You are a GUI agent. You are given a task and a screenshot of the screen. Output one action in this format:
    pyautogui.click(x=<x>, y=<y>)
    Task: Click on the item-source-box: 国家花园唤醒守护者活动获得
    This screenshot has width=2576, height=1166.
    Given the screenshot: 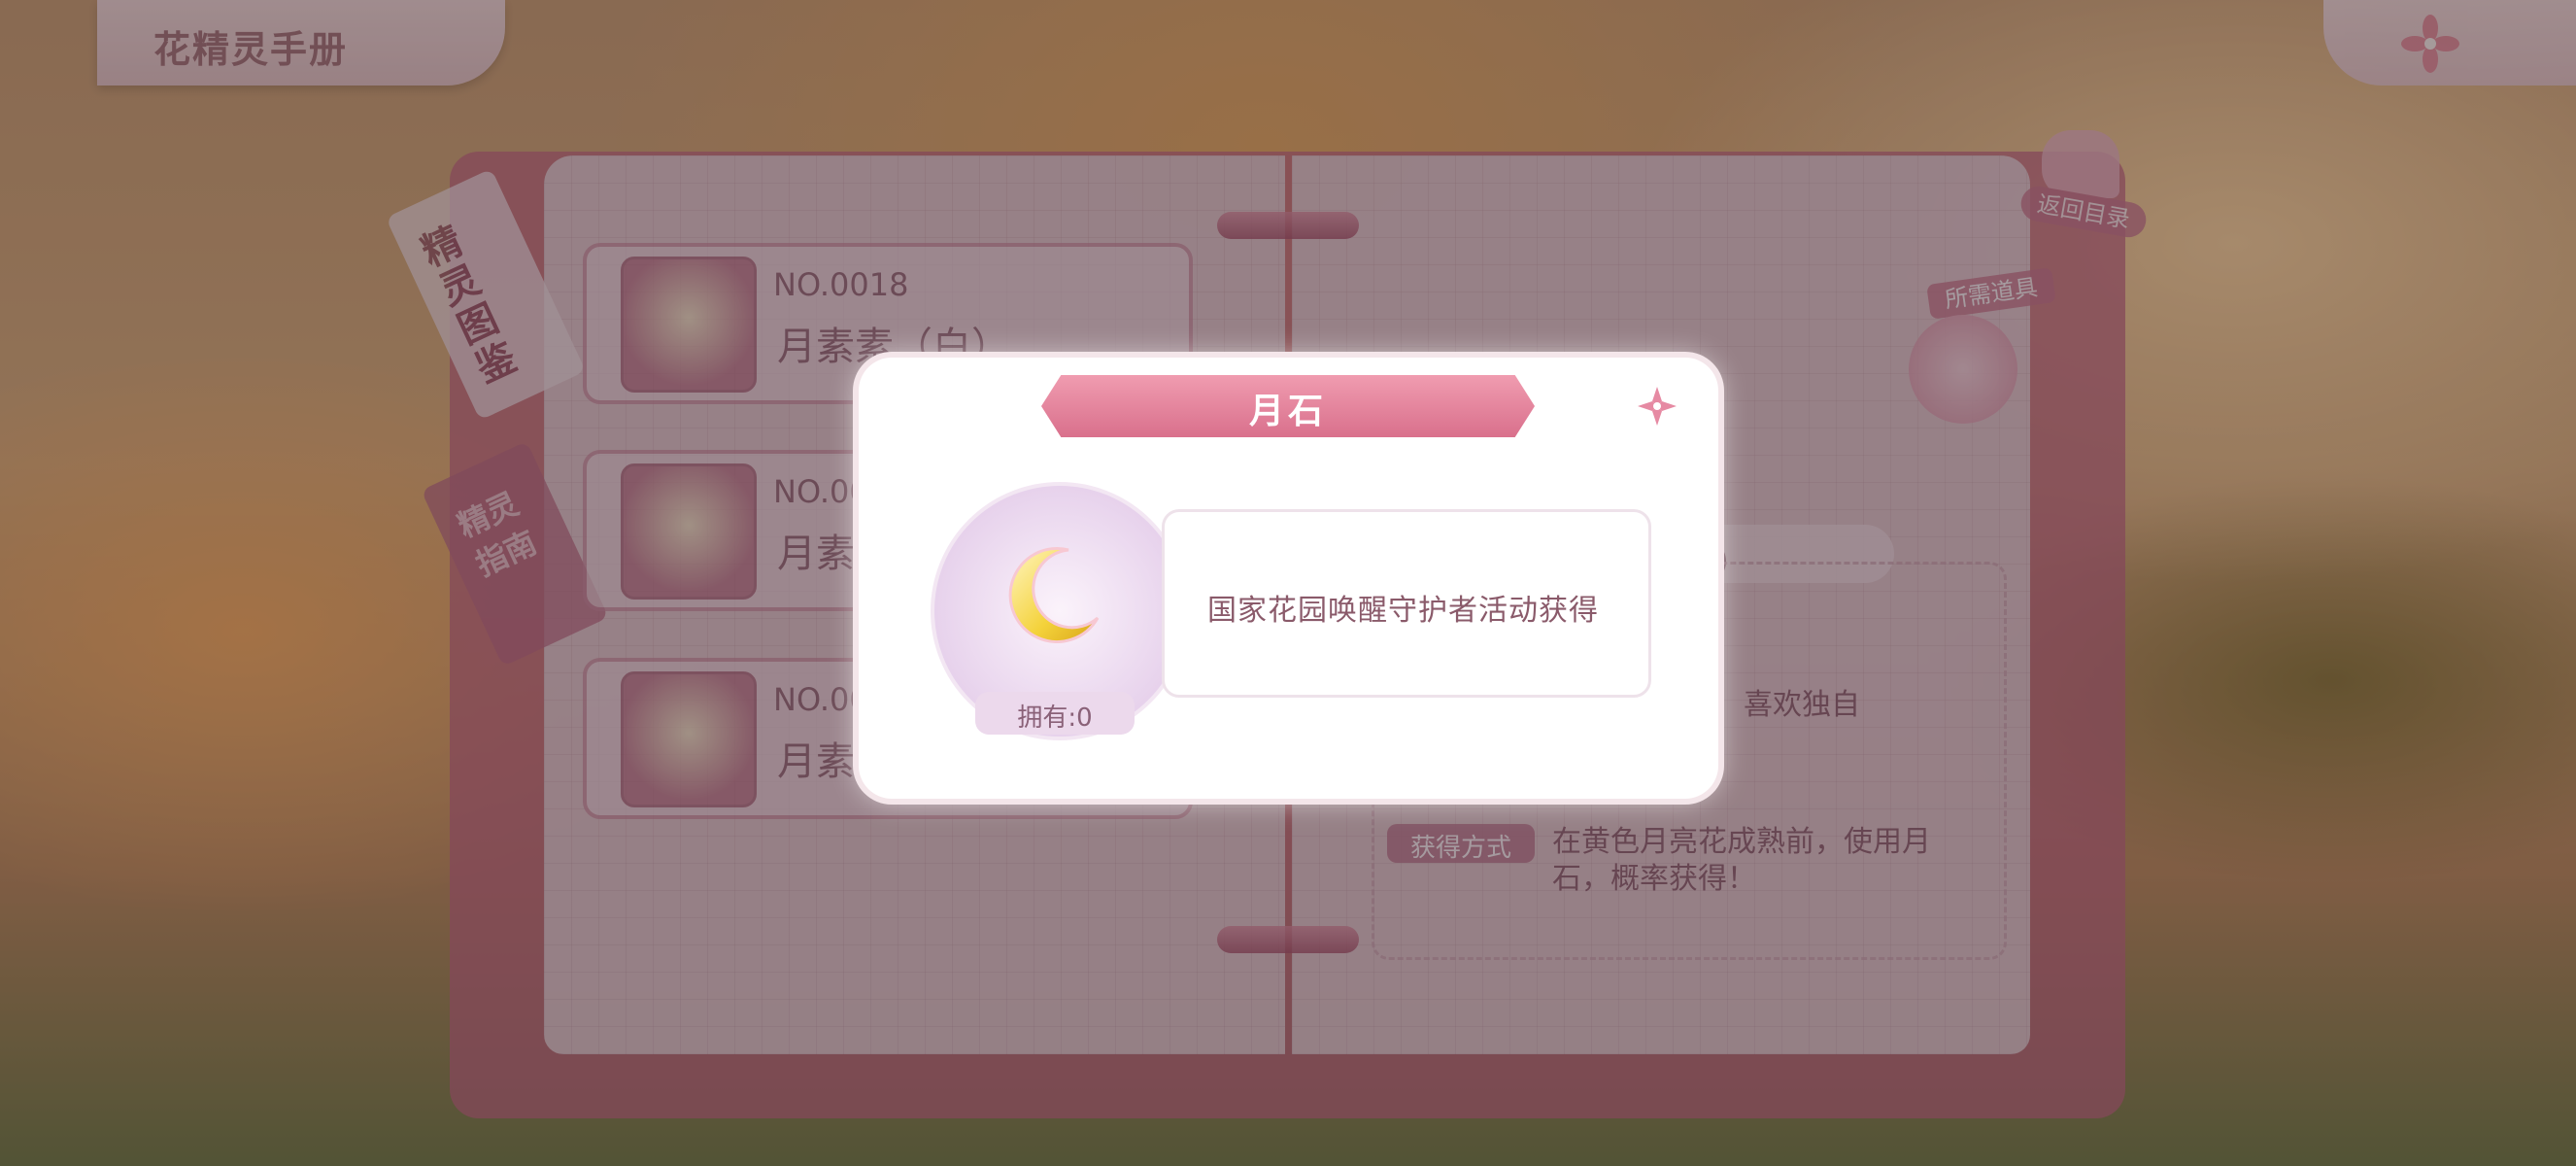 What is the action you would take?
    pyautogui.click(x=1406, y=603)
    